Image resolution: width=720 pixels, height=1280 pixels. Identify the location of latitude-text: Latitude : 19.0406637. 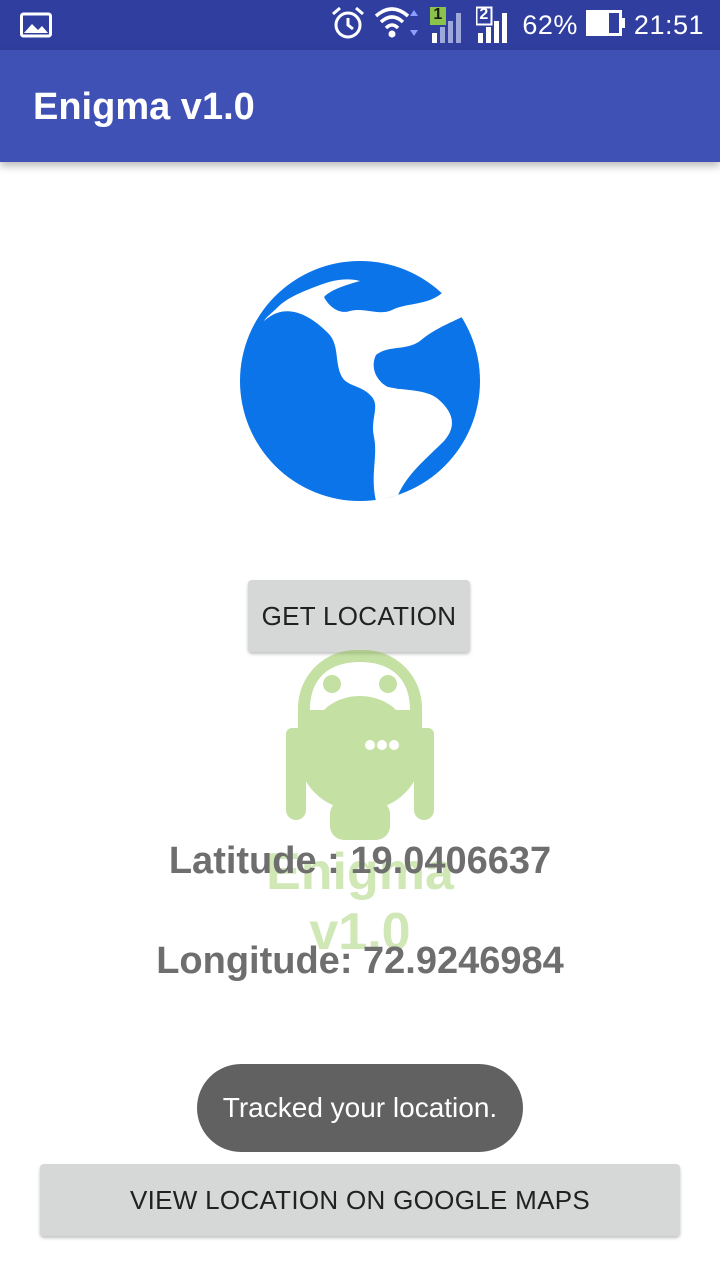
(360, 861).